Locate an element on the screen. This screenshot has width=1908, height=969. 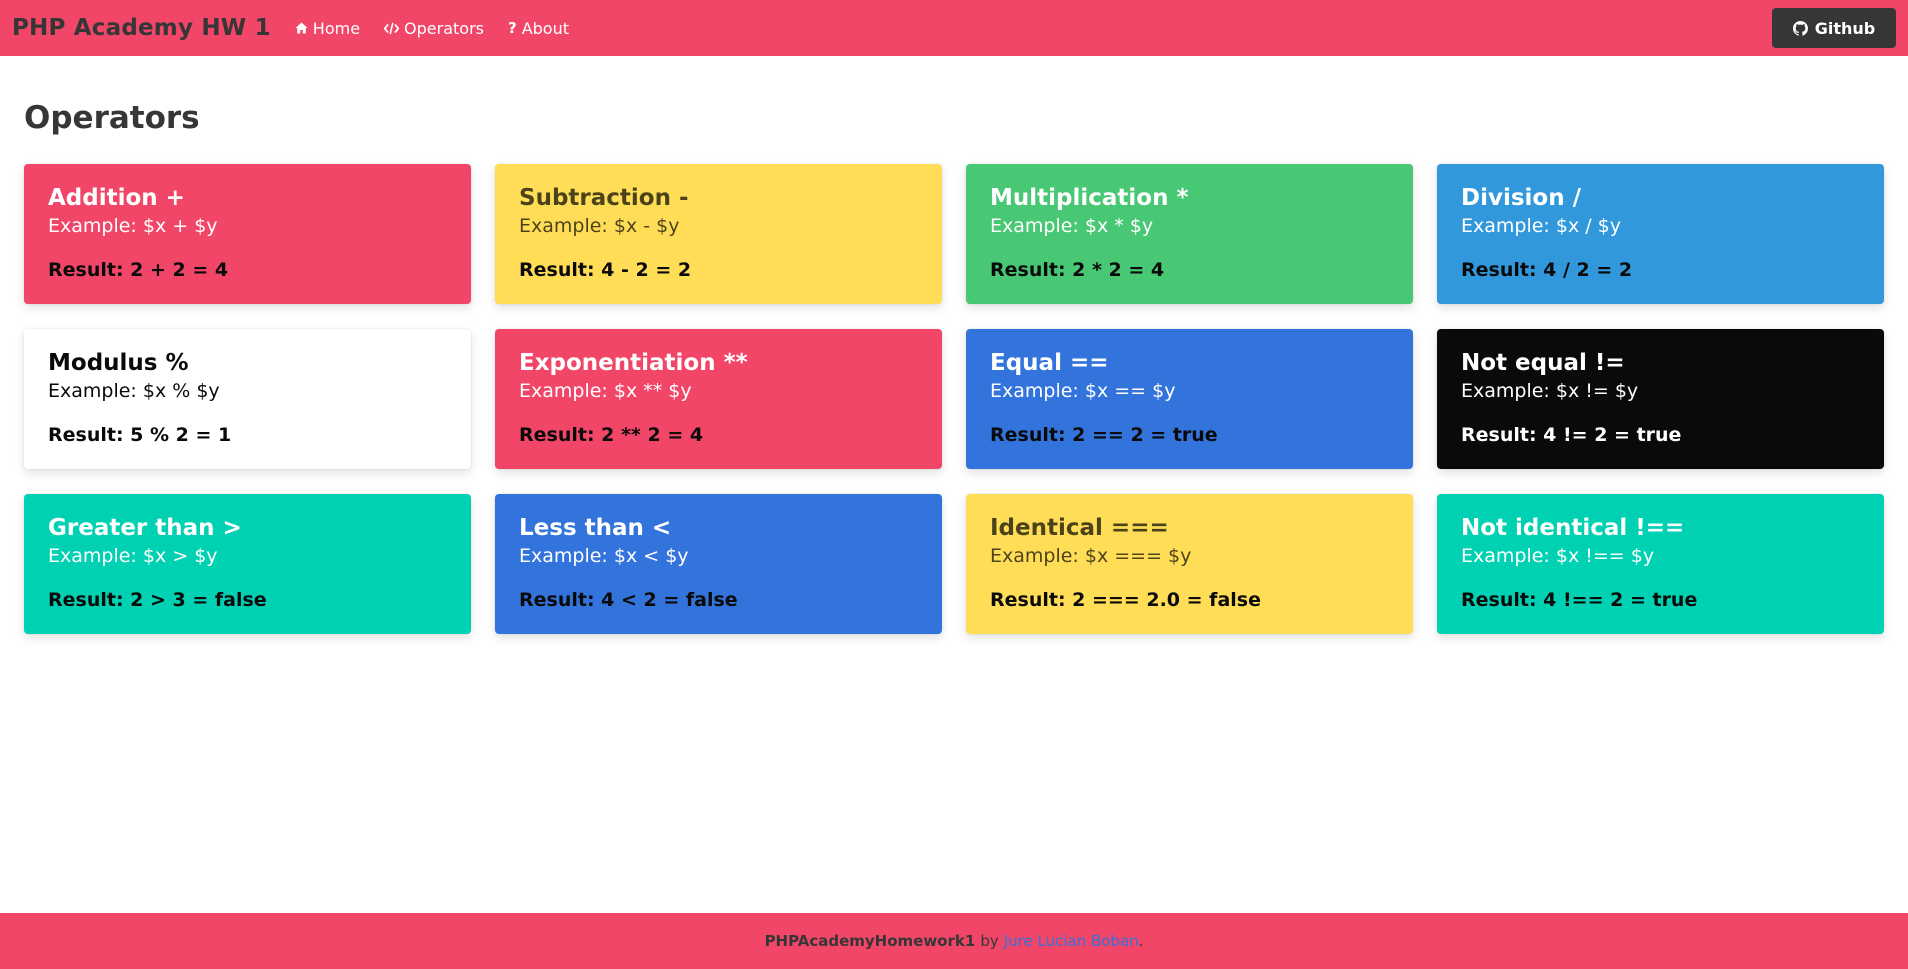
card-title: Less than < is located at coordinates (595, 528).